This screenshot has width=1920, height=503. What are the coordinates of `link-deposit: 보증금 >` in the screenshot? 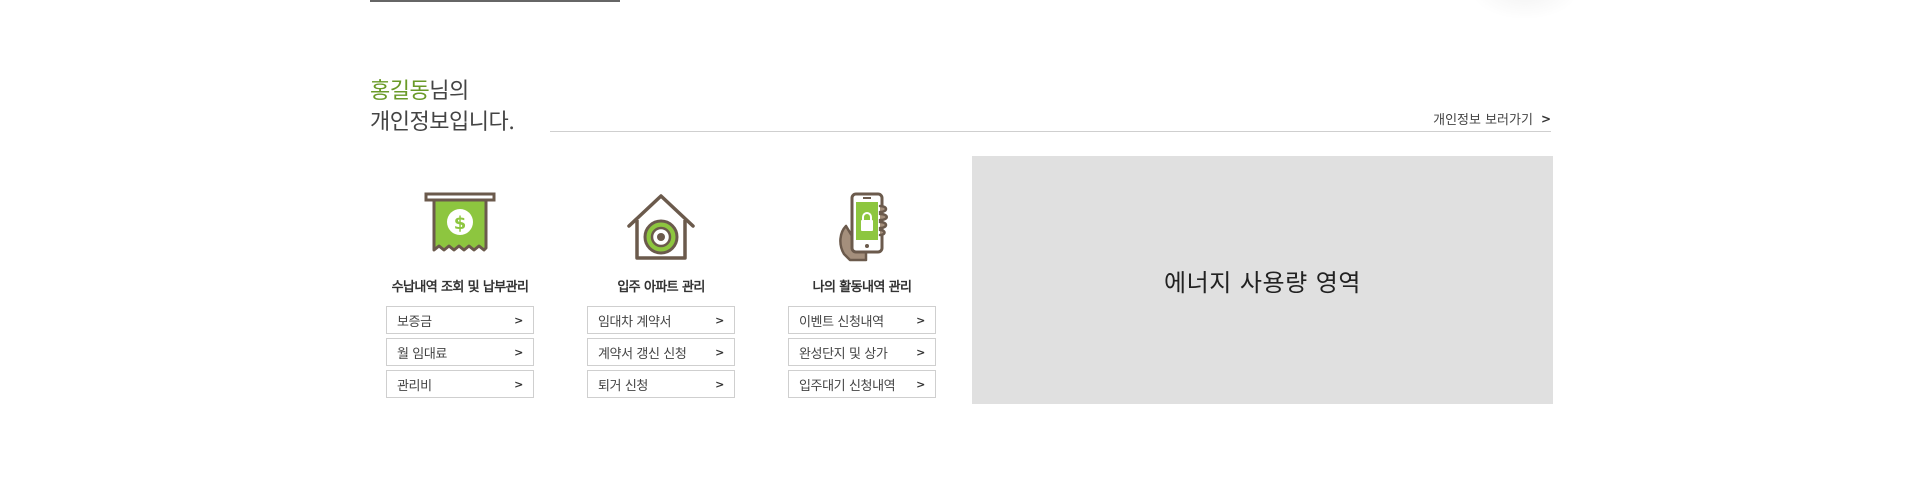 It's located at (460, 320).